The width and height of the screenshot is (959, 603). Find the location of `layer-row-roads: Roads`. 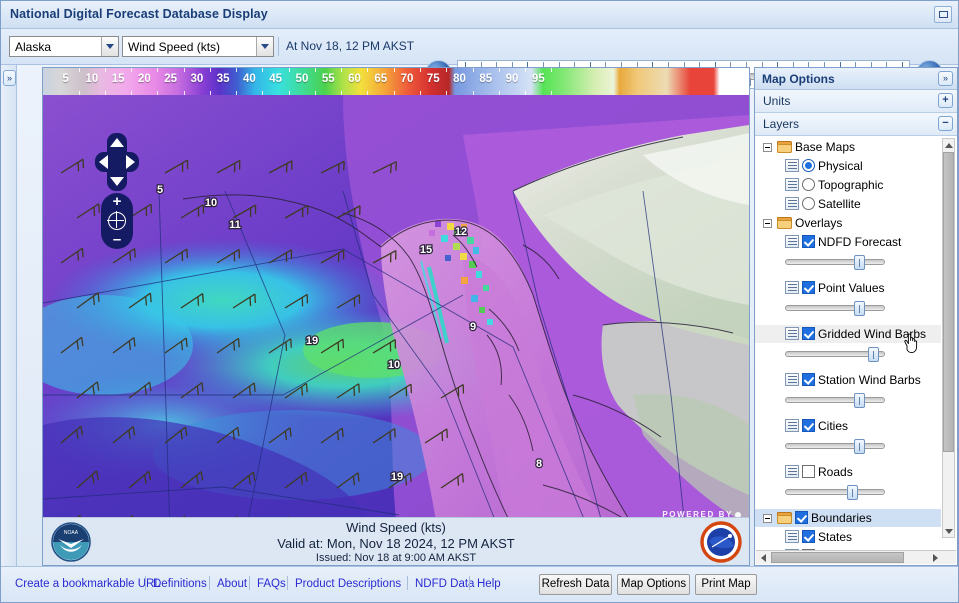

layer-row-roads: Roads is located at coordinates (848, 472).